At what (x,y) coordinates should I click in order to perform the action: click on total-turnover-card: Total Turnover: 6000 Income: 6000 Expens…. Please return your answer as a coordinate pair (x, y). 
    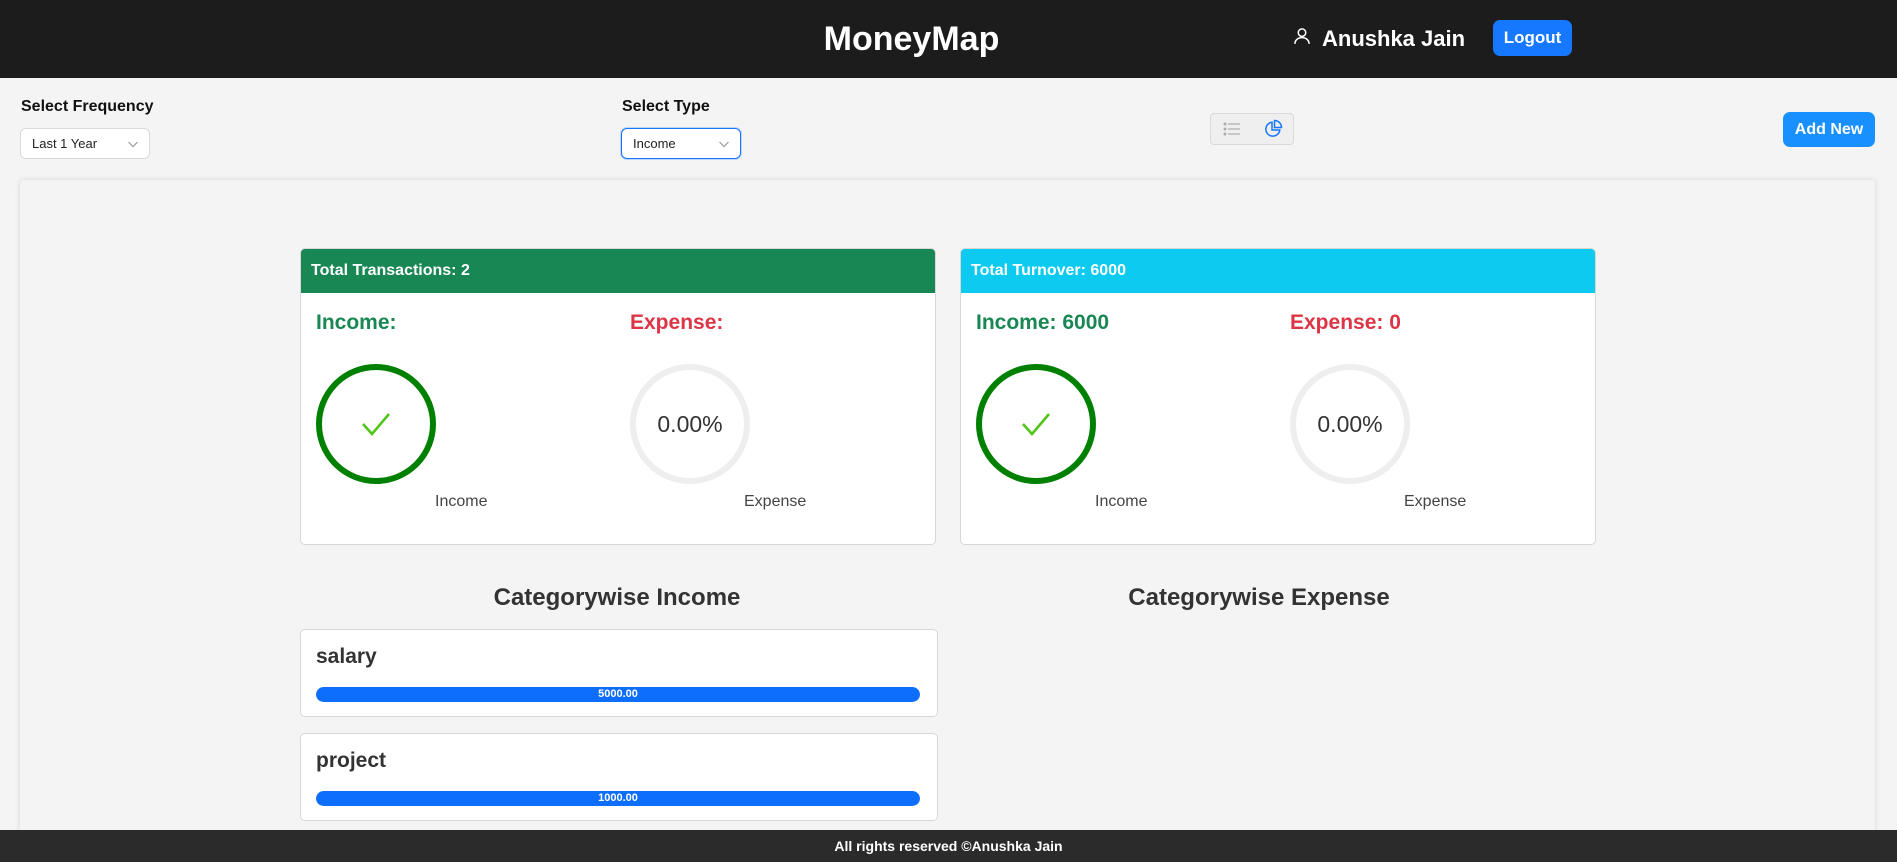
    Looking at the image, I should click on (1278, 396).